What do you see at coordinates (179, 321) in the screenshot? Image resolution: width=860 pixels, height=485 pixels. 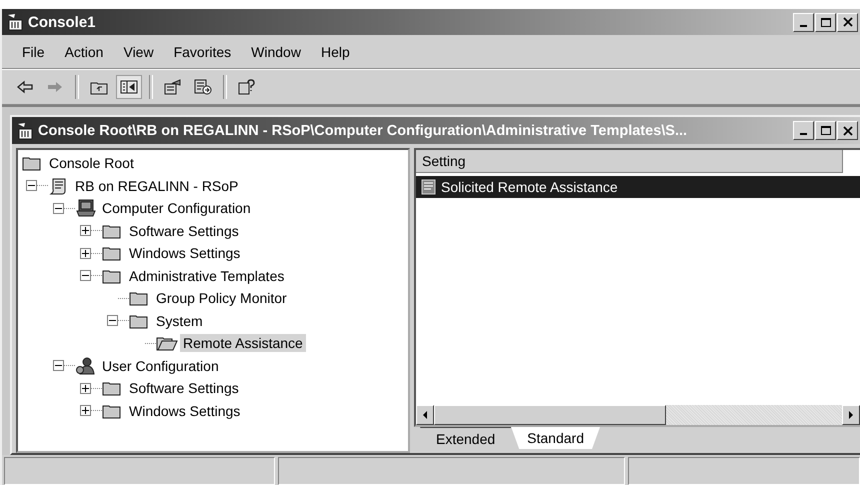 I see `tree-item: System` at bounding box center [179, 321].